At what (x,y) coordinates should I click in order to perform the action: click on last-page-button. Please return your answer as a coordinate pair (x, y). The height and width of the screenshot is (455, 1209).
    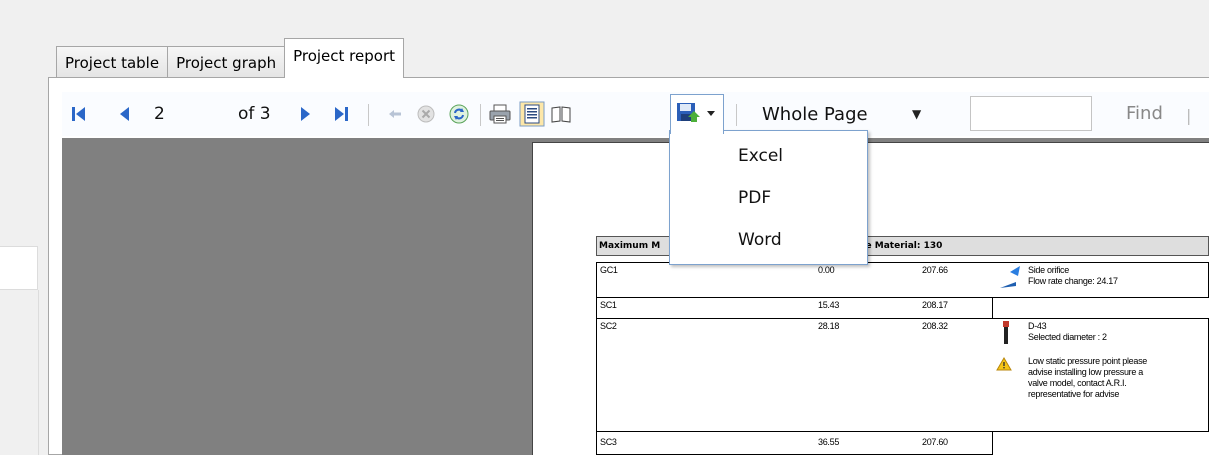
    Looking at the image, I should click on (342, 114).